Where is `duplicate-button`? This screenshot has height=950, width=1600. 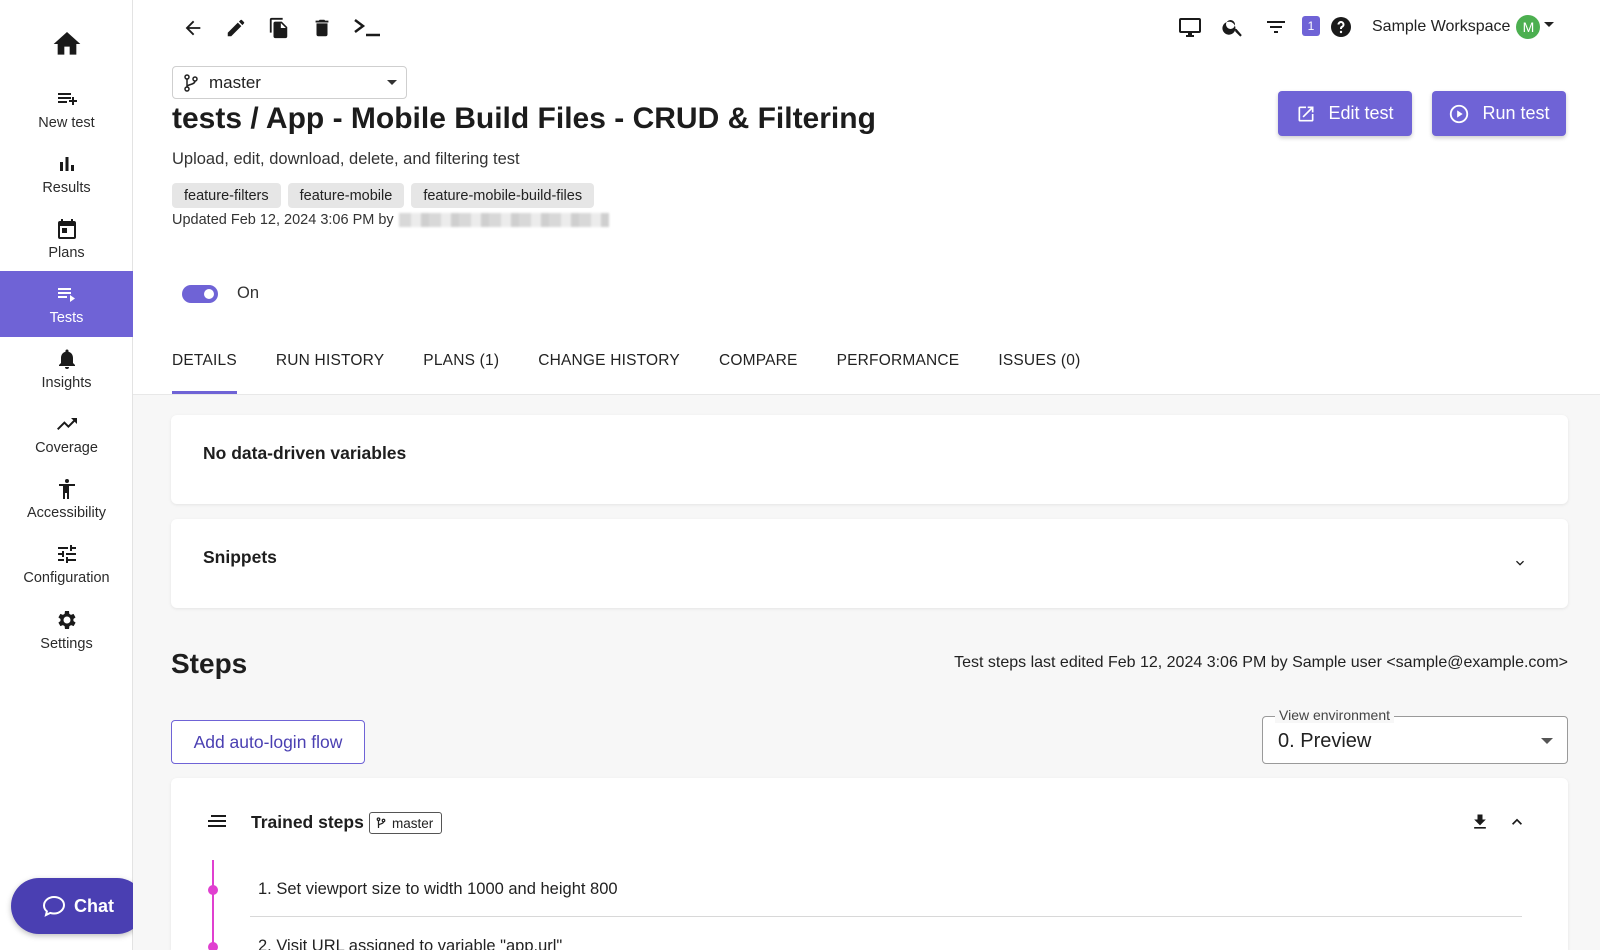 duplicate-button is located at coordinates (279, 28).